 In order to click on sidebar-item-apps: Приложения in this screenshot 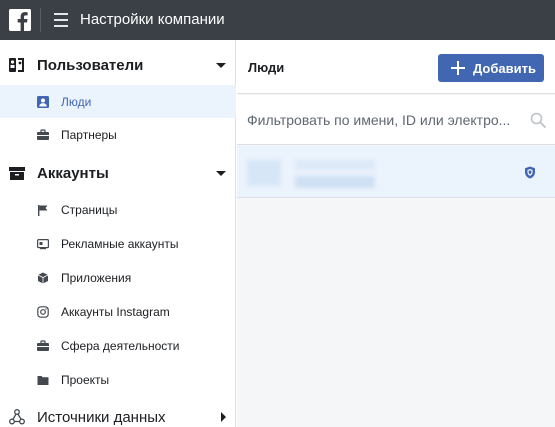, I will do `click(118, 277)`.